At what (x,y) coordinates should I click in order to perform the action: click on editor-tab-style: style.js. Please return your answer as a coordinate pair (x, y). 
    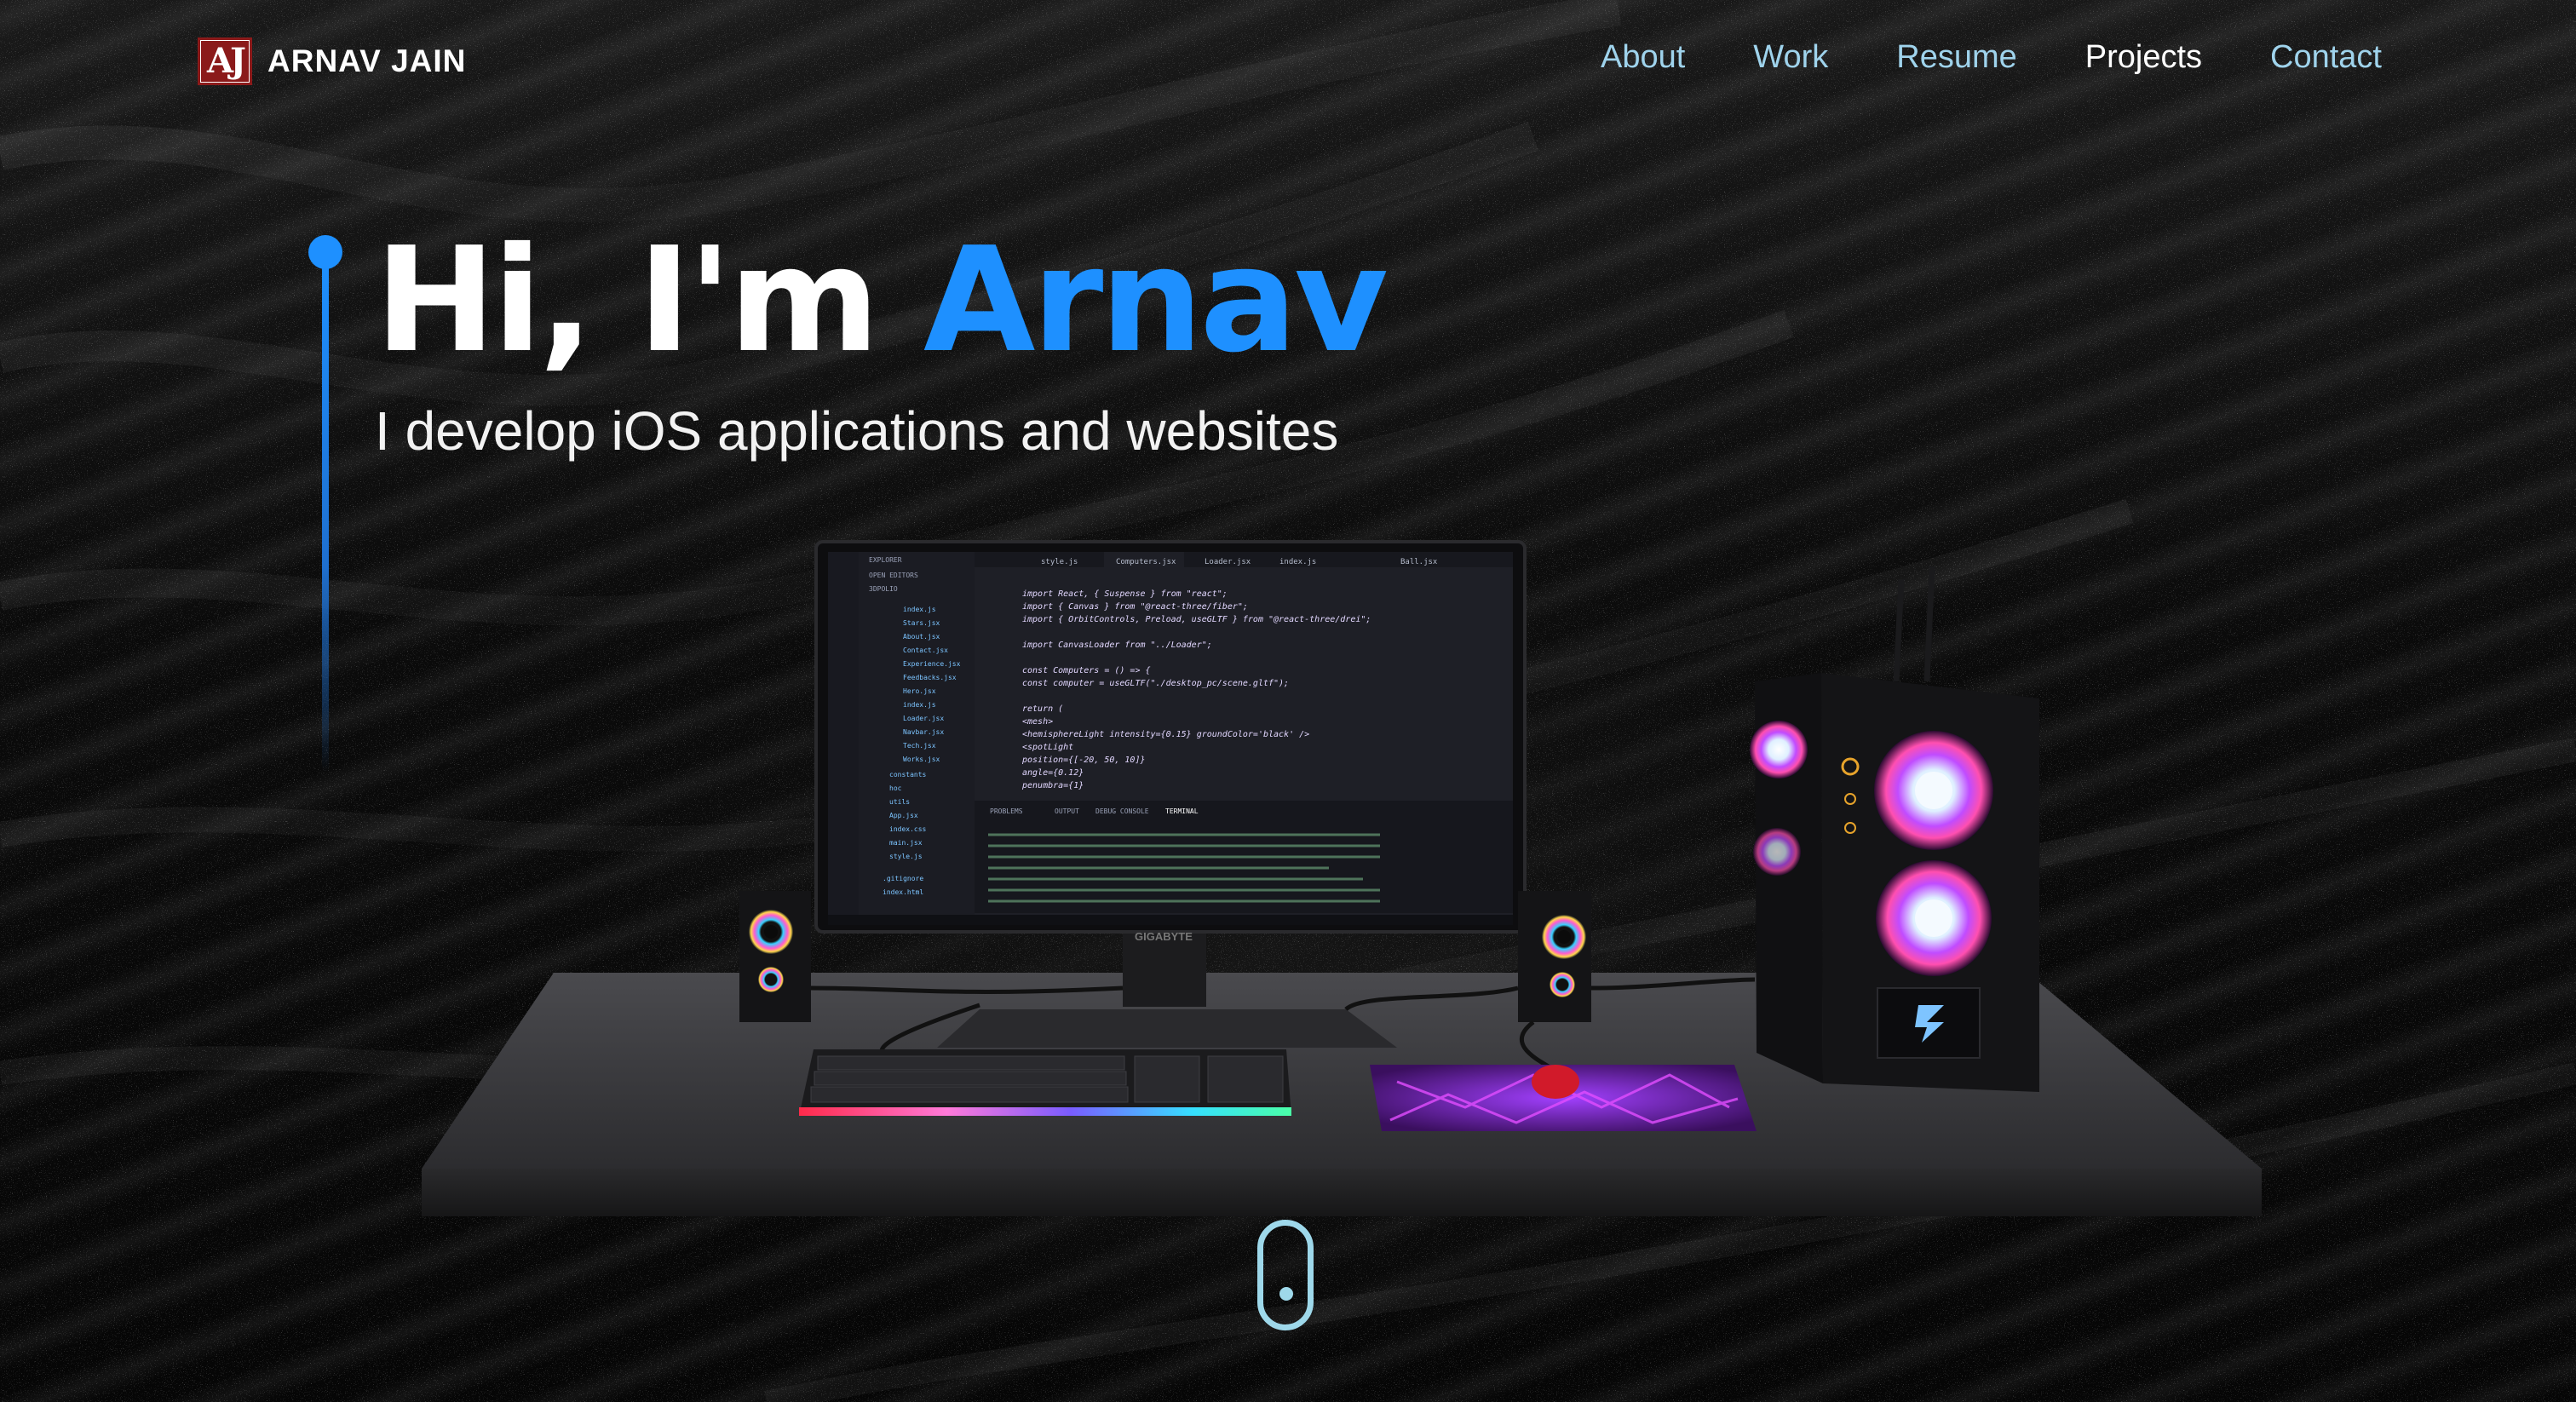
    Looking at the image, I should click on (1059, 562).